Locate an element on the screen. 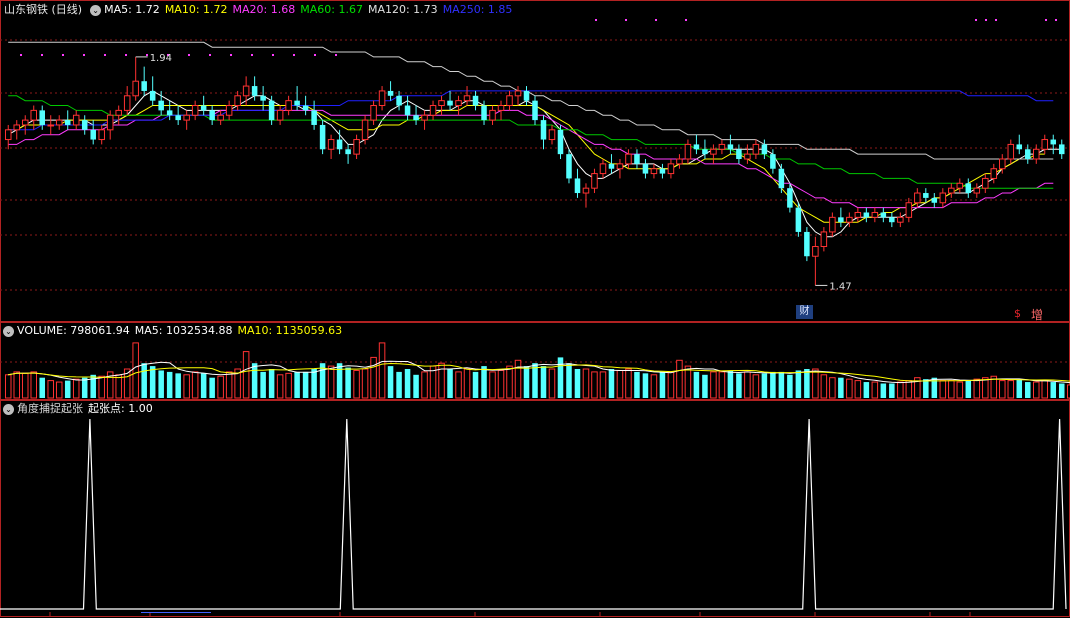 The width and height of the screenshot is (1070, 618). increase-tag: 增 is located at coordinates (1037, 314).